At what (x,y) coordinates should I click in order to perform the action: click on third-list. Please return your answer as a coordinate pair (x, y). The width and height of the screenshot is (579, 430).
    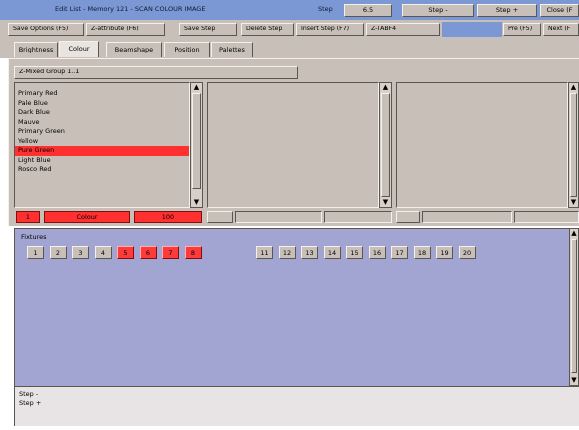
    Looking at the image, I should click on (482, 145).